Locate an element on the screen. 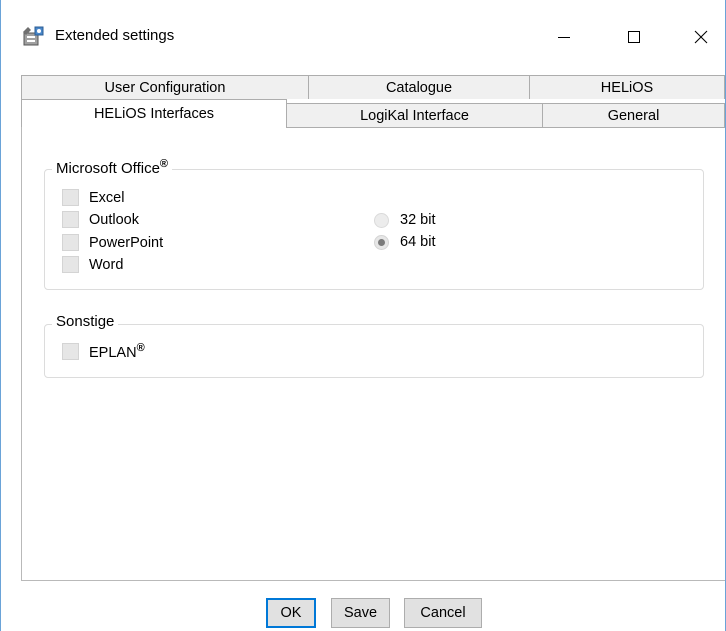 Image resolution: width=726 pixels, height=631 pixels. radio-32-bit: 32 bit is located at coordinates (404, 220).